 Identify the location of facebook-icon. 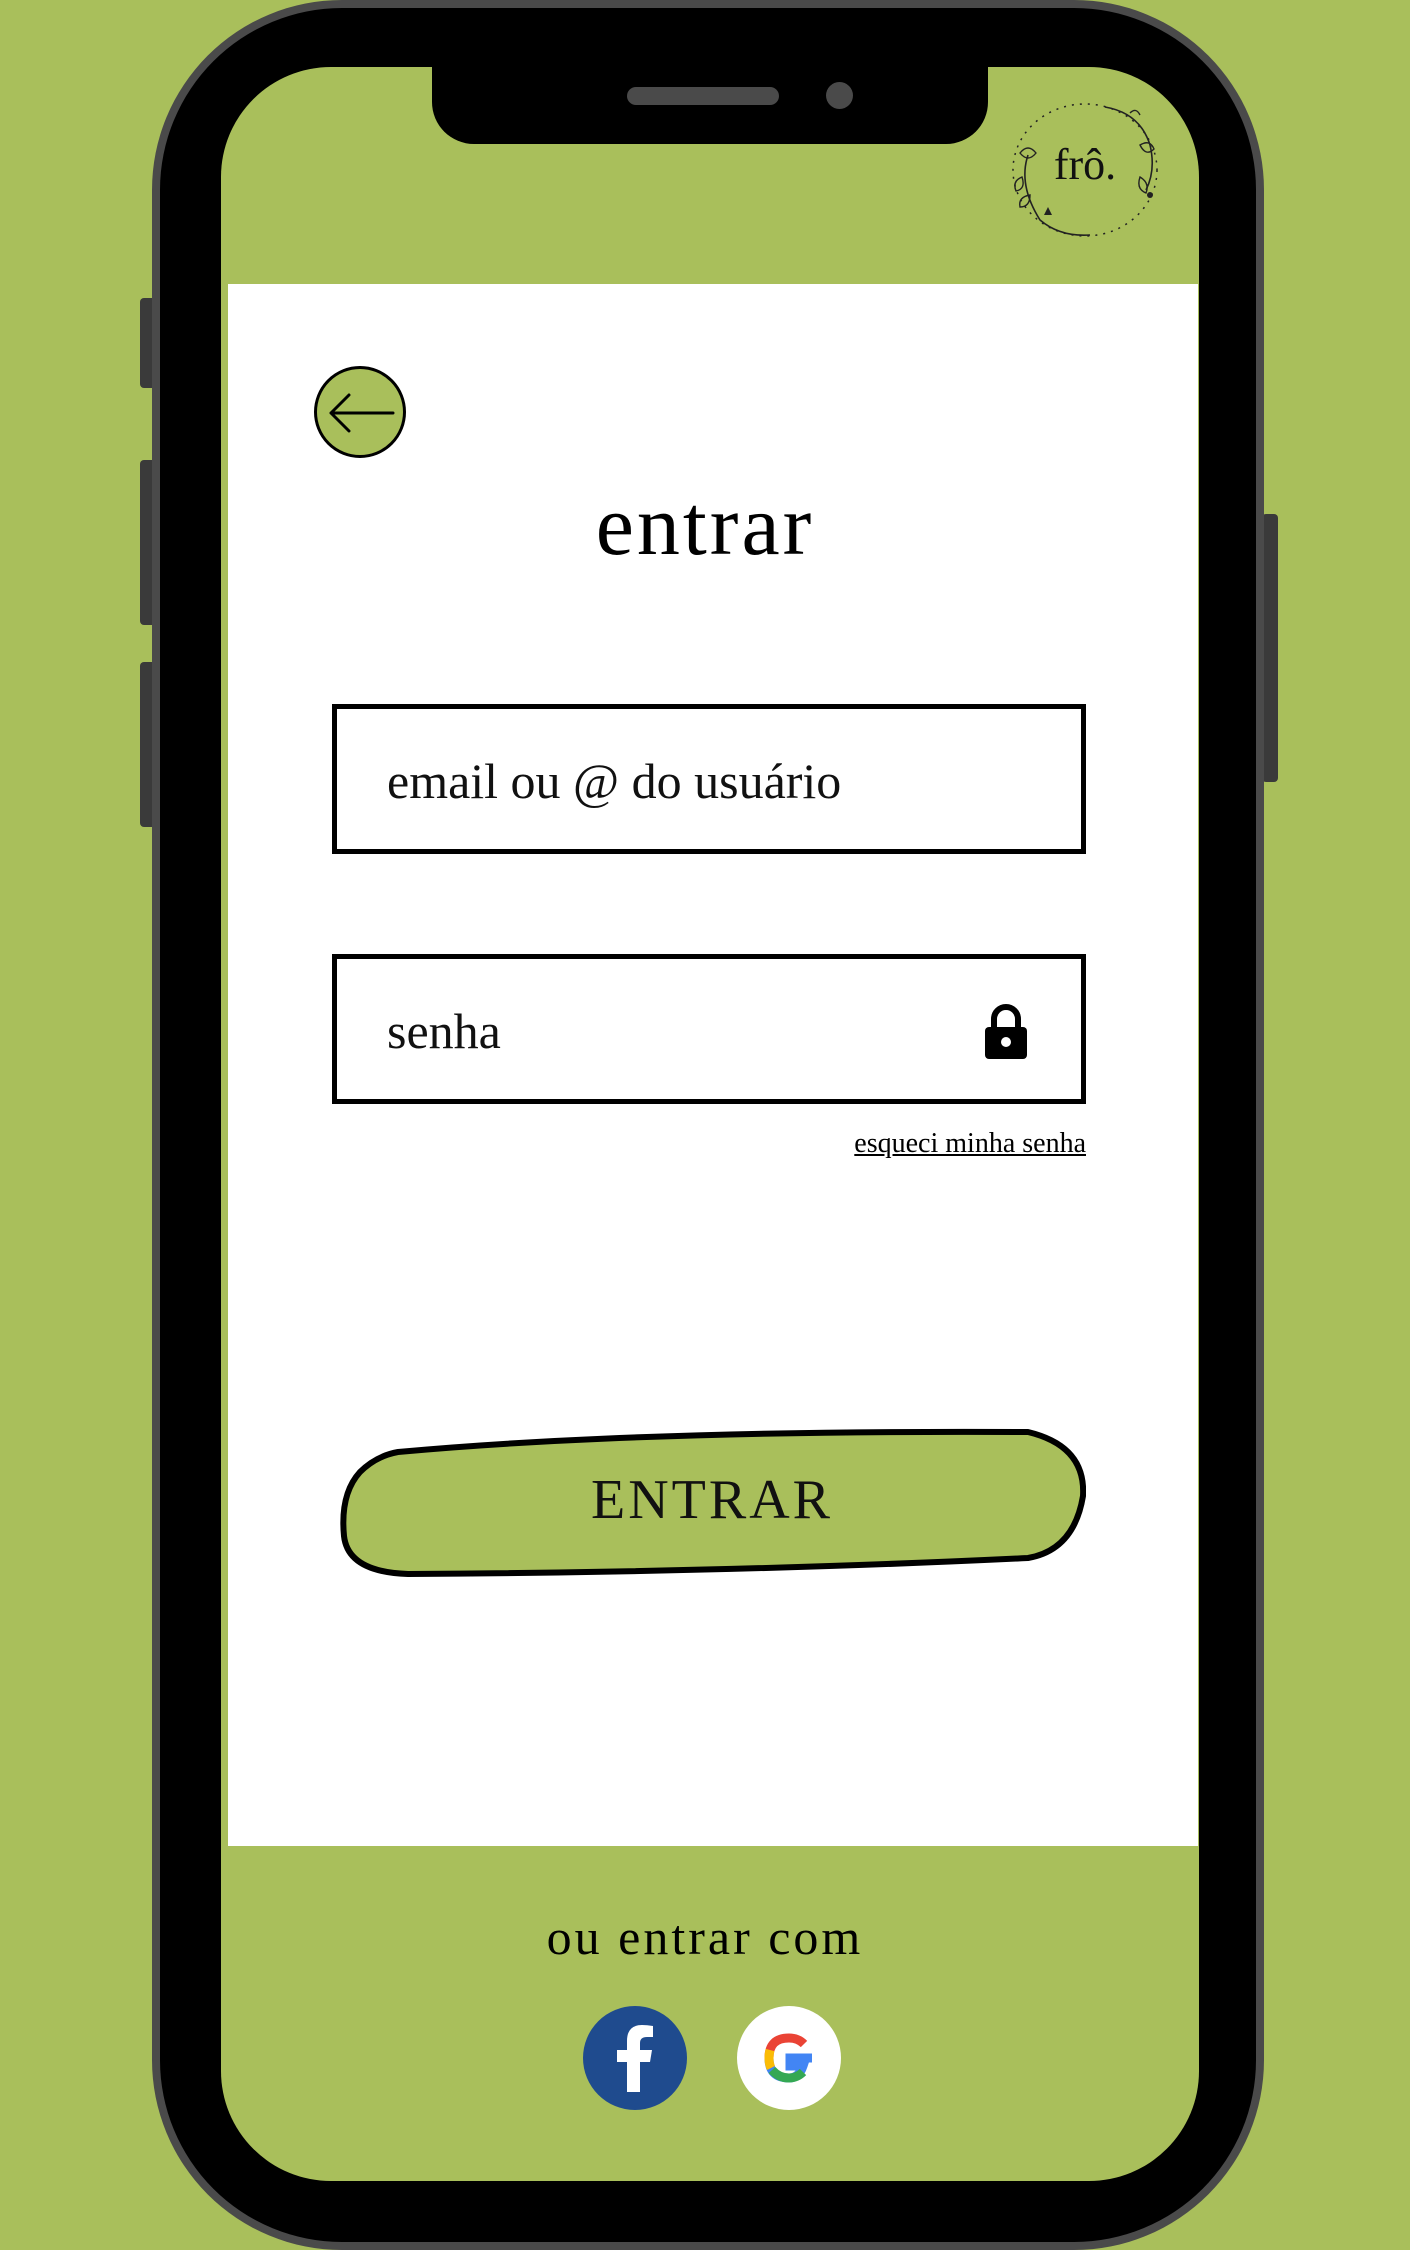
(635, 2058).